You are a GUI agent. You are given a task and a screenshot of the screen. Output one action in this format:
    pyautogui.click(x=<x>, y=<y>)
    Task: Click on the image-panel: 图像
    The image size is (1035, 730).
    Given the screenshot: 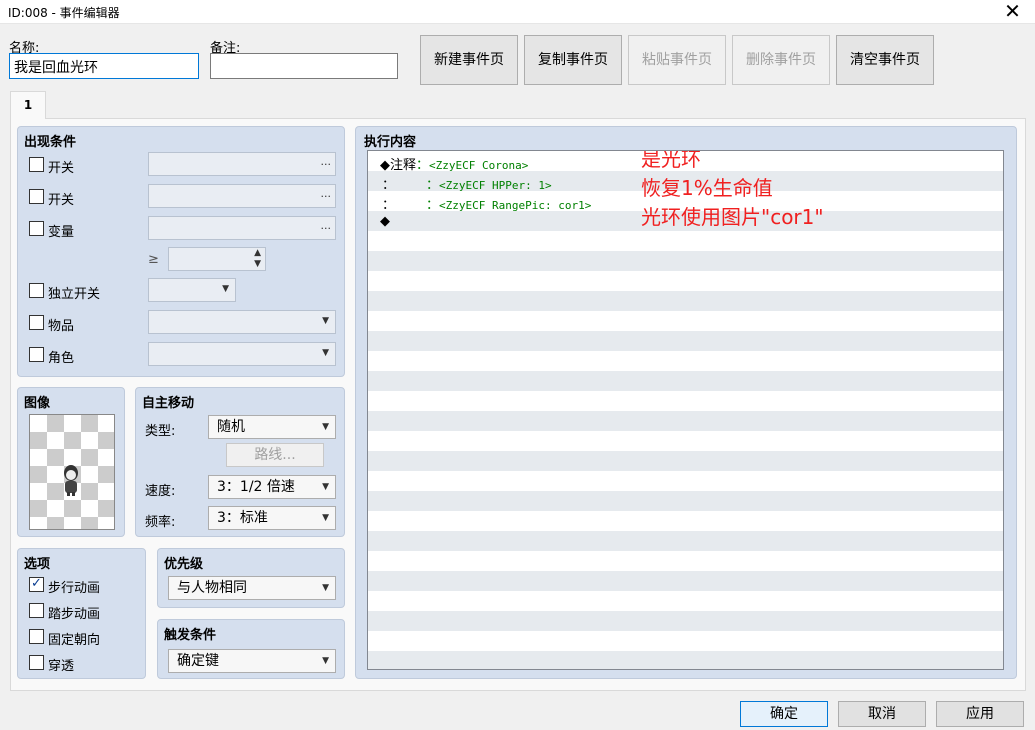 What is the action you would take?
    pyautogui.click(x=71, y=462)
    